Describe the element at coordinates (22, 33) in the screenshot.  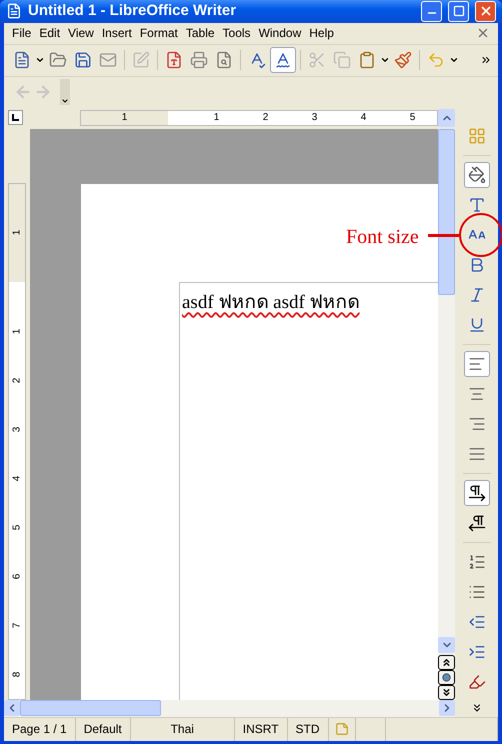
I see `menu-item: File` at that location.